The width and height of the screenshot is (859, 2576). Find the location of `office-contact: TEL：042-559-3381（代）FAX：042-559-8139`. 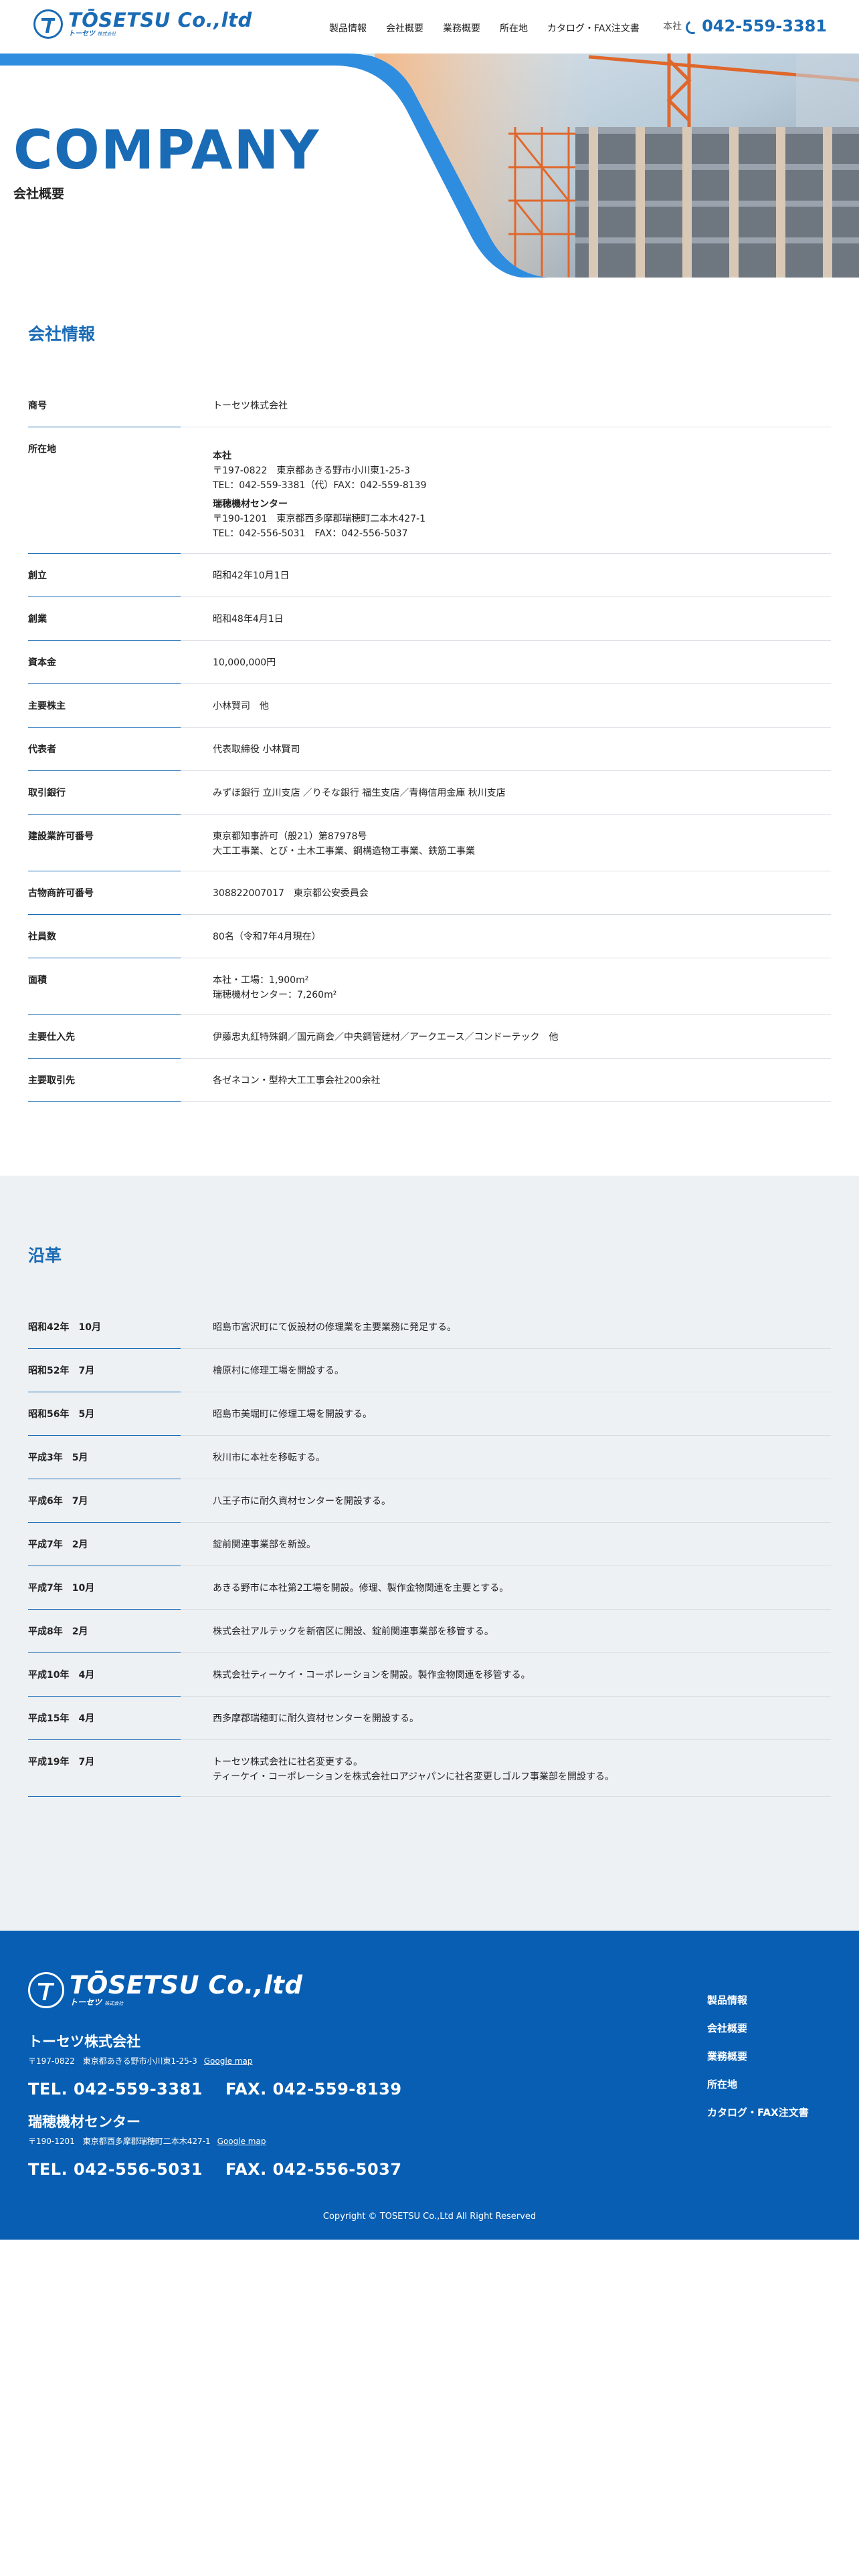

office-contact: TEL：042-559-3381（代）FAX：042-559-8139 is located at coordinates (320, 485).